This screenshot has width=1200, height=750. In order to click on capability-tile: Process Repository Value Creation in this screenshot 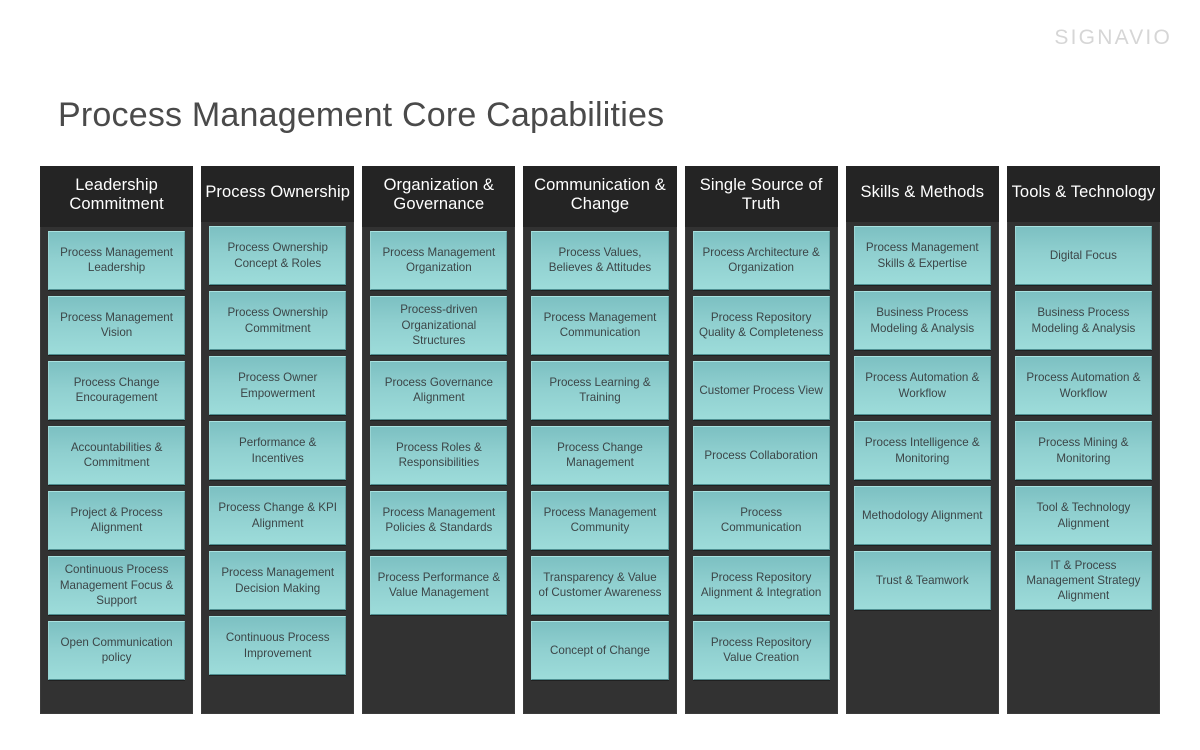, I will do `click(761, 650)`.